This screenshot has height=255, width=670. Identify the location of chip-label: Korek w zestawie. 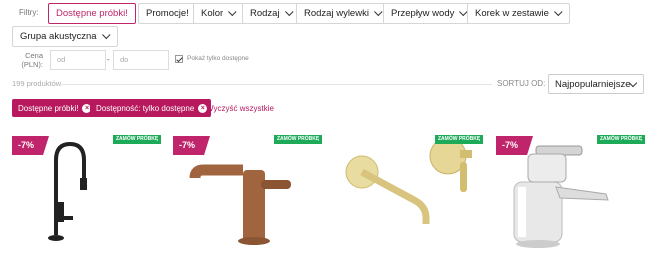
(512, 13).